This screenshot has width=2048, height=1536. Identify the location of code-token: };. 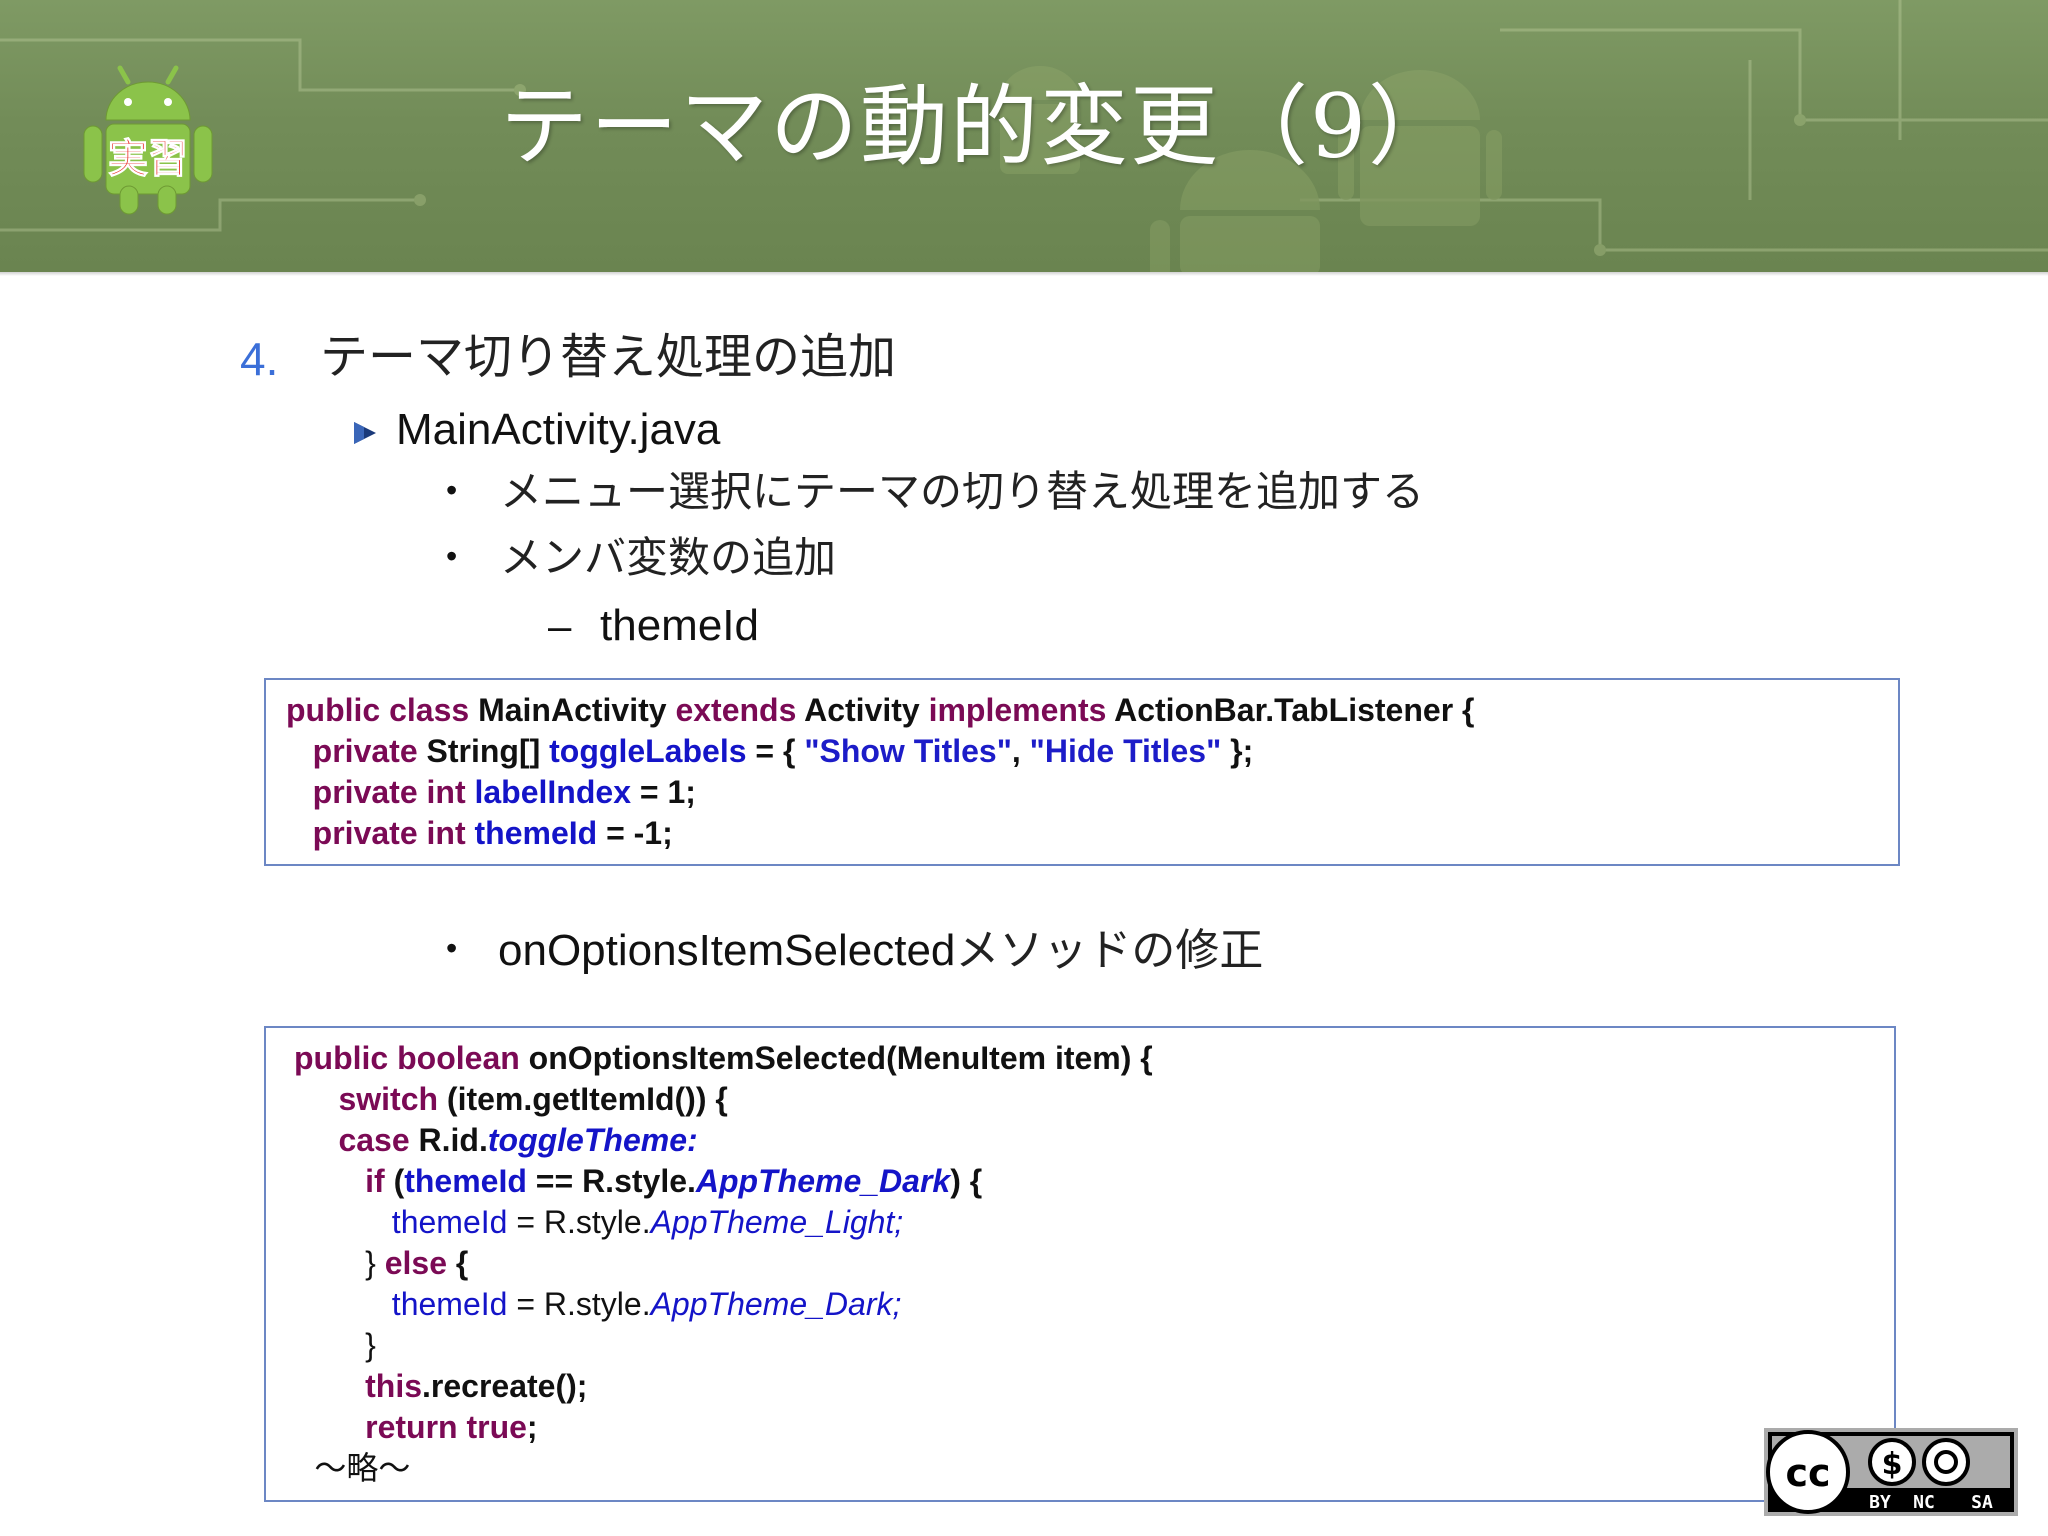
(1237, 751).